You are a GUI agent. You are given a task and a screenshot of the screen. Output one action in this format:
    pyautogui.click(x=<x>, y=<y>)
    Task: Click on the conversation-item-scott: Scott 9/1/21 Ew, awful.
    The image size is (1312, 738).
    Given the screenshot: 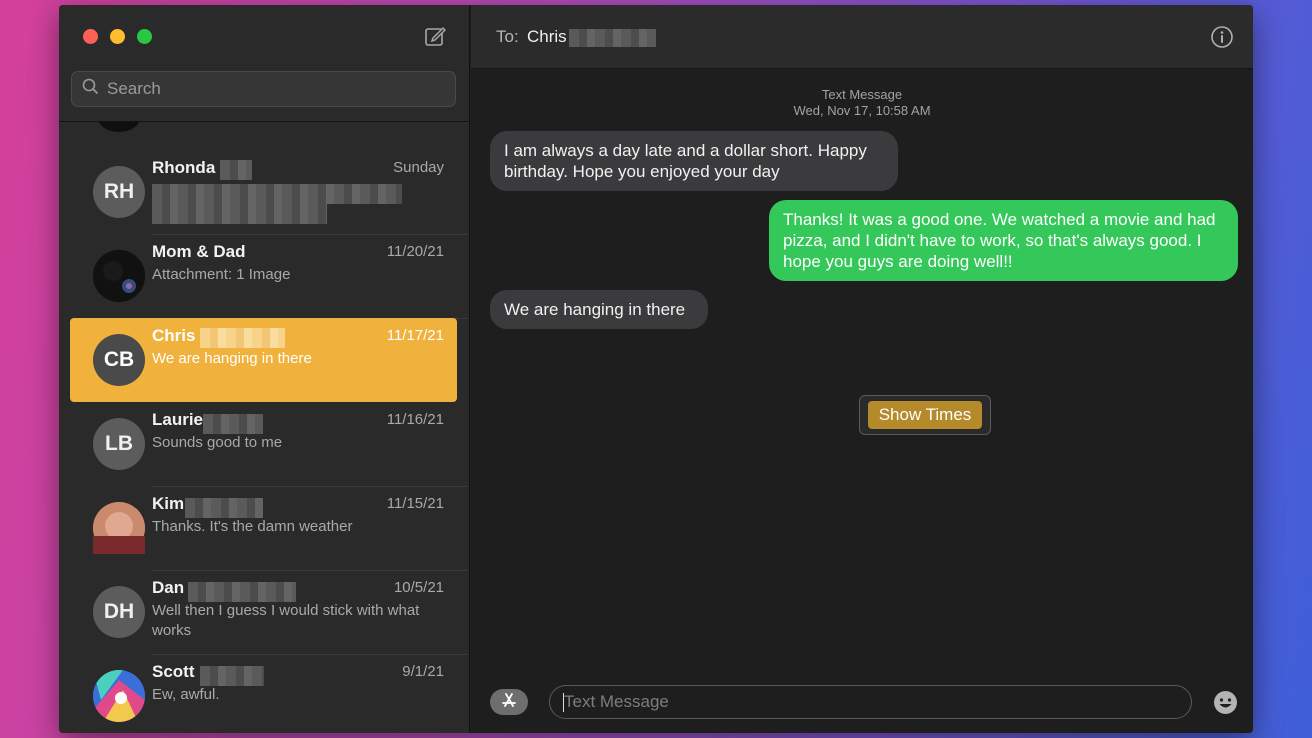 What is the action you would take?
    pyautogui.click(x=263, y=693)
    